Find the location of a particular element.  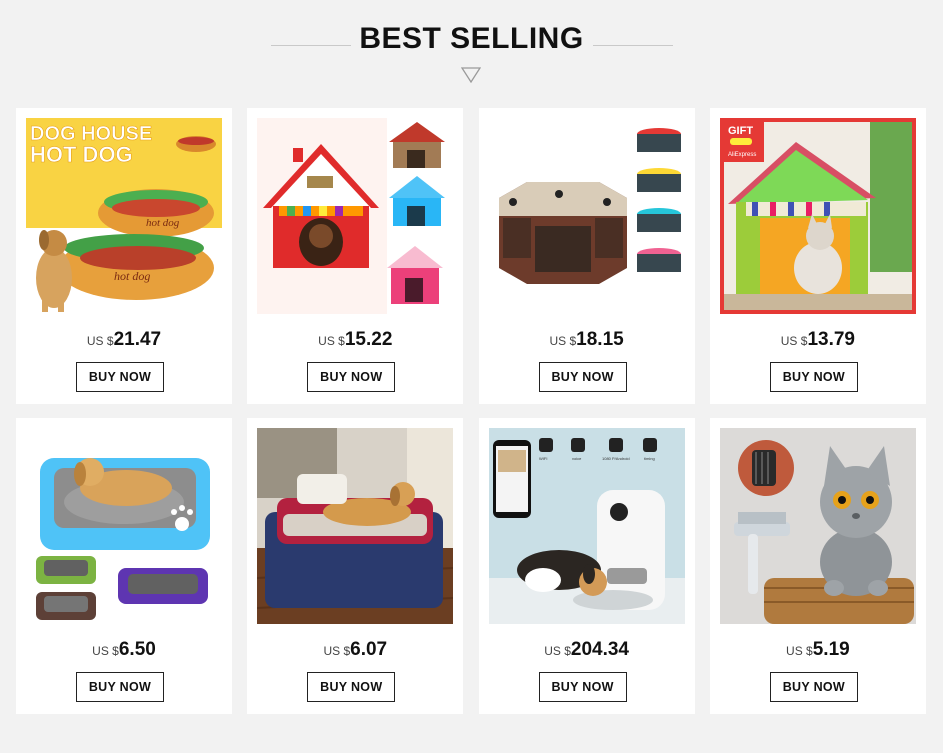

product-price: US $6.50 is located at coordinates (124, 650).